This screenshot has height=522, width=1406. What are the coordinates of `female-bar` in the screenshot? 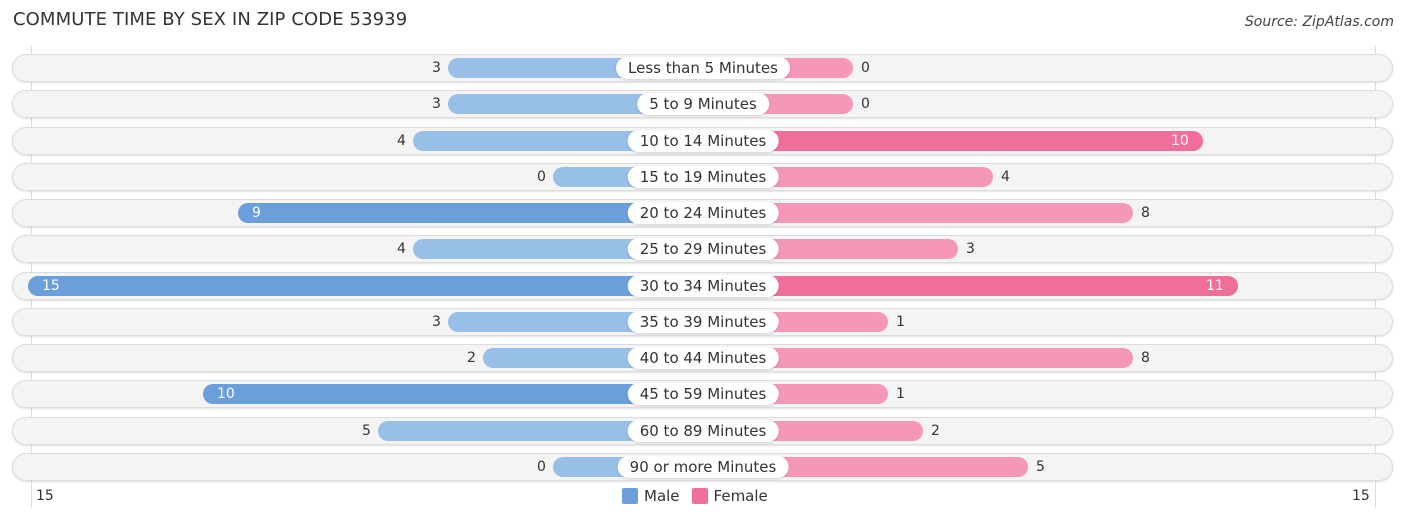 It's located at (970, 286).